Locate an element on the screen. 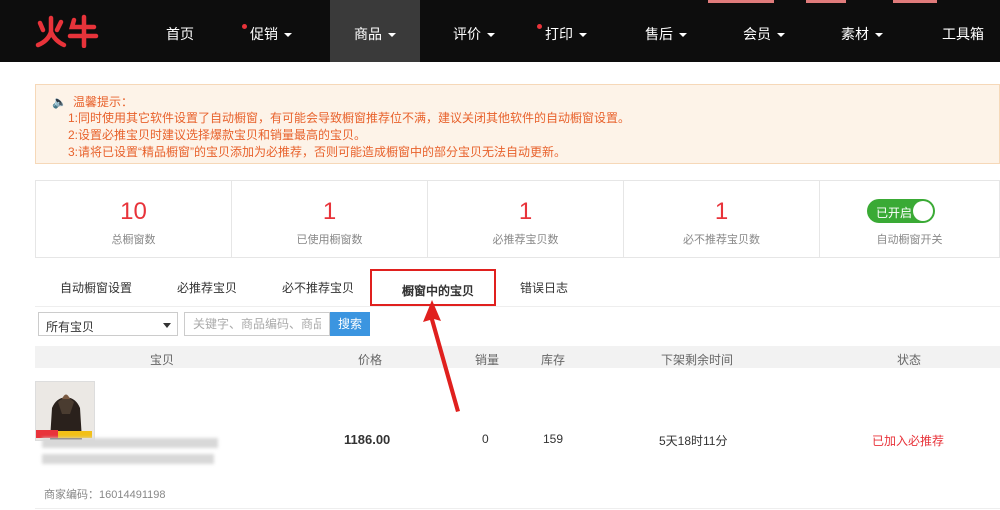 Image resolution: width=1000 pixels, height=510 pixels. col-stock: 库存 is located at coordinates (553, 360).